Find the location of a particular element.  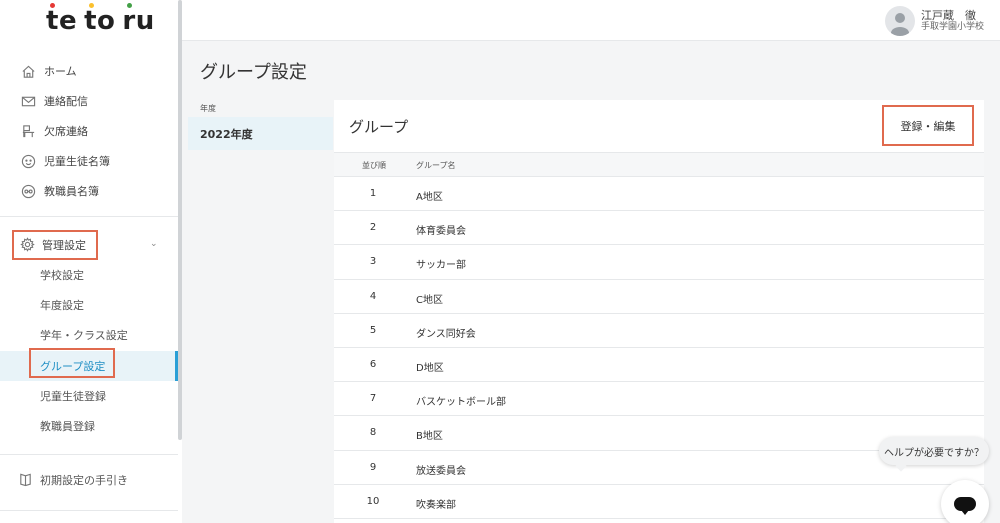

help-bubble: ヘルプが必要ですか？ is located at coordinates (934, 451).